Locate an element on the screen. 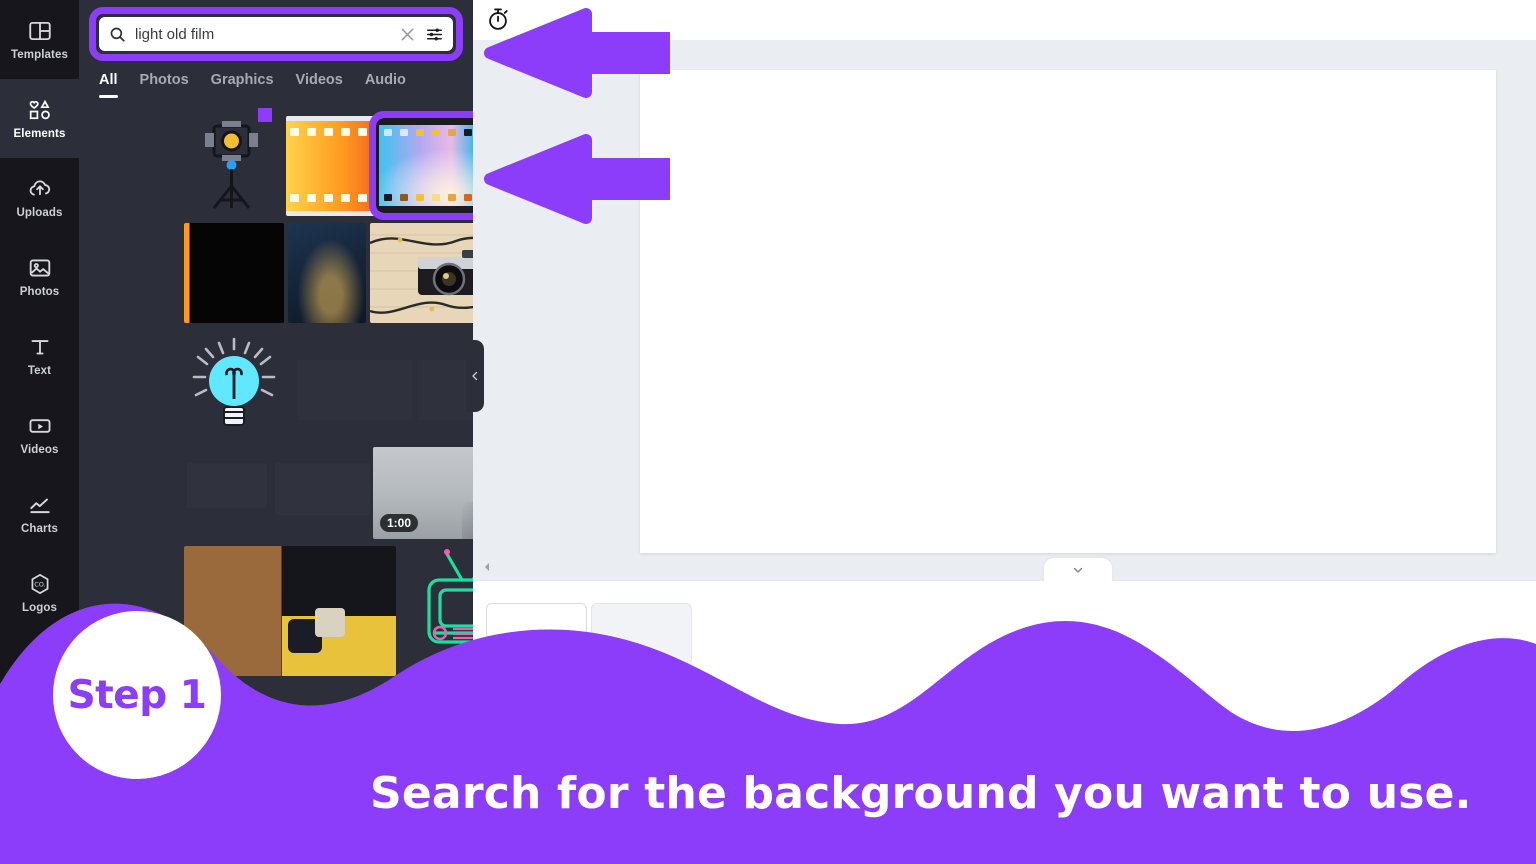 Image resolution: width=1536 pixels, height=864 pixels. search-bar-container is located at coordinates (276, 34).